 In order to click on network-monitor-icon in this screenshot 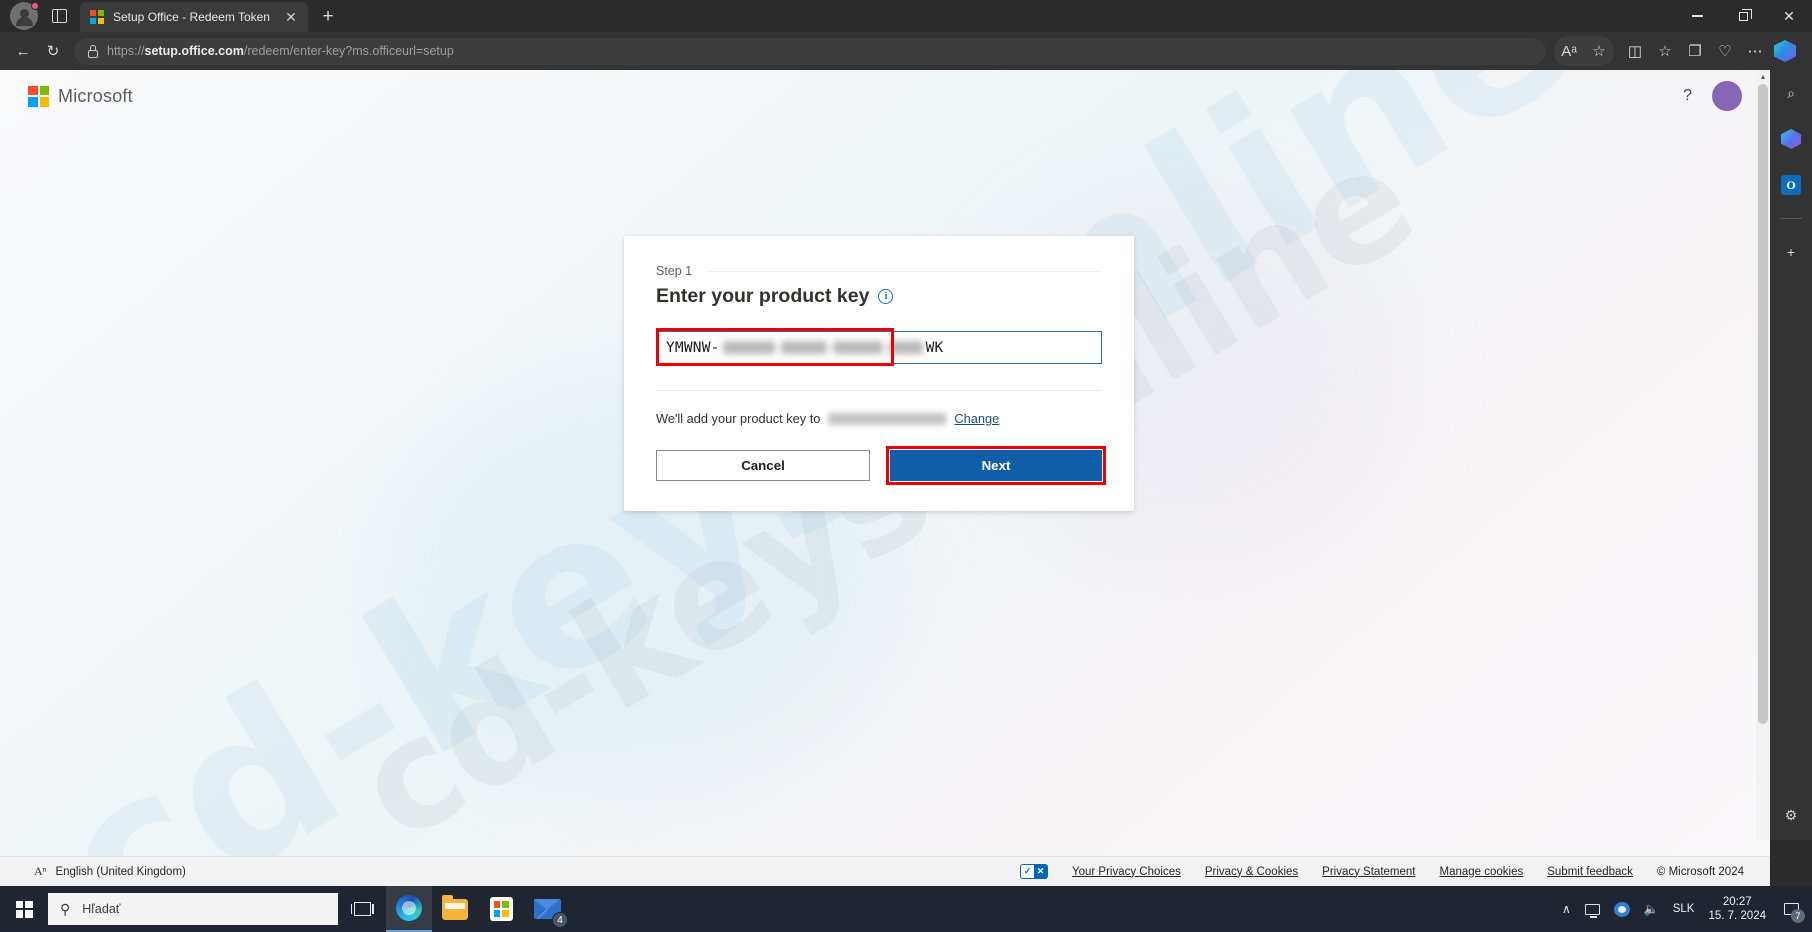, I will do `click(1592, 910)`.